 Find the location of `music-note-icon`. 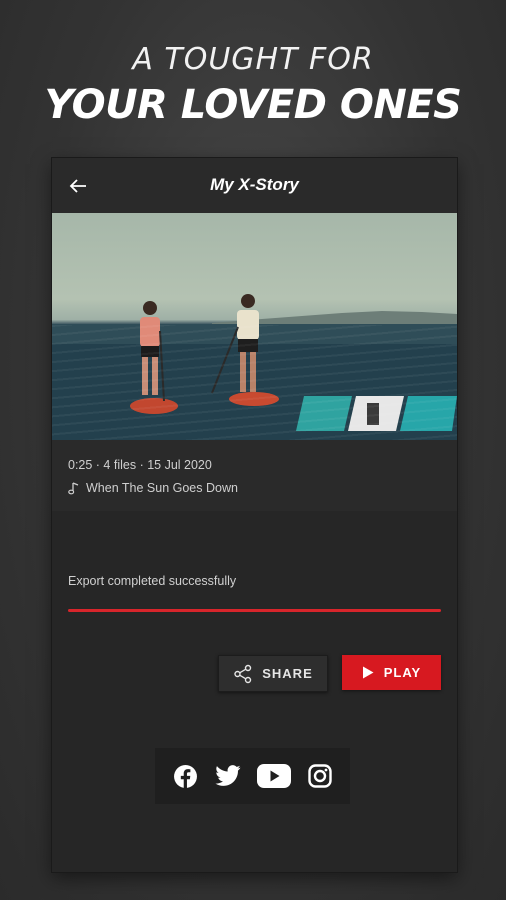

music-note-icon is located at coordinates (73, 487).